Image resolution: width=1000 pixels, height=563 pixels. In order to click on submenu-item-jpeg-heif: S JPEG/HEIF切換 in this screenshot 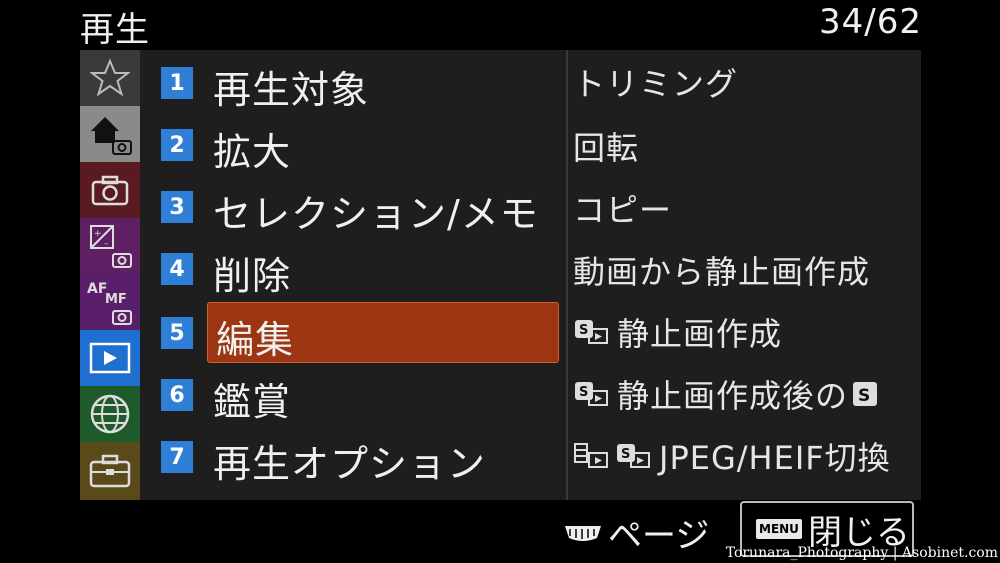, I will do `click(732, 456)`.